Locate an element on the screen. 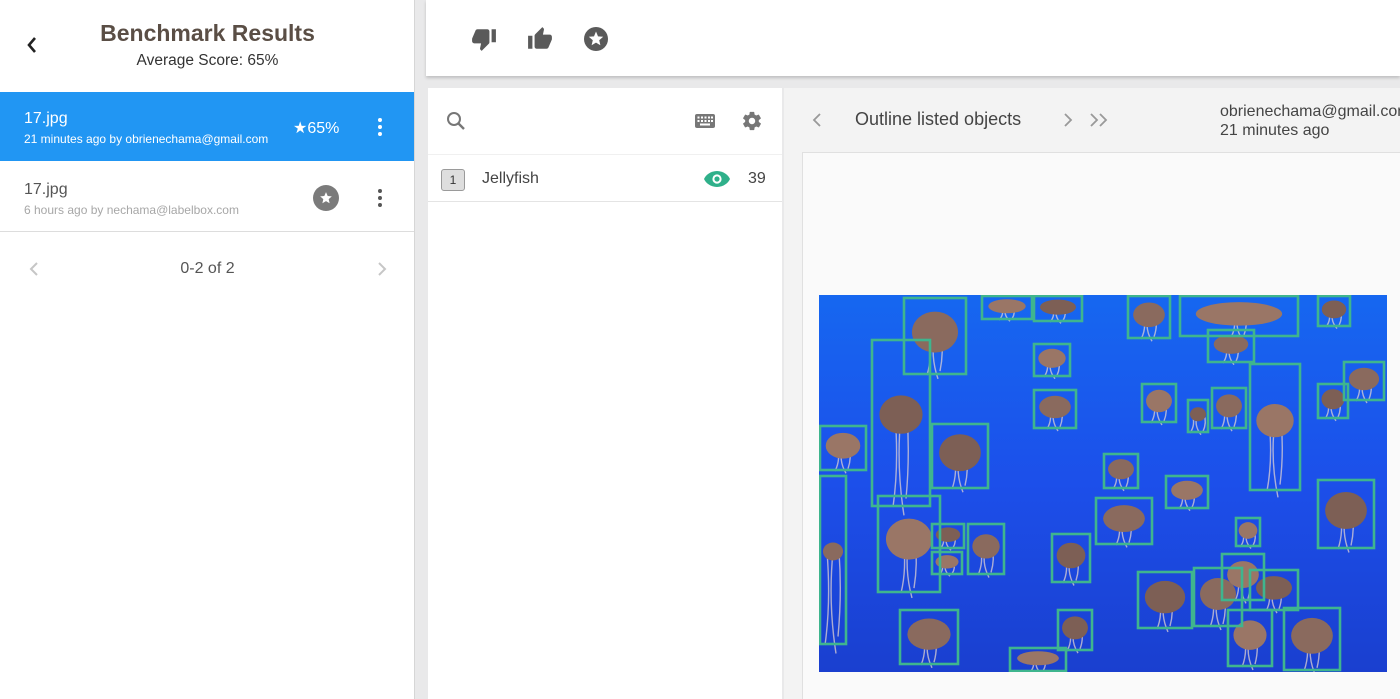  next-page-button is located at coordinates (382, 269).